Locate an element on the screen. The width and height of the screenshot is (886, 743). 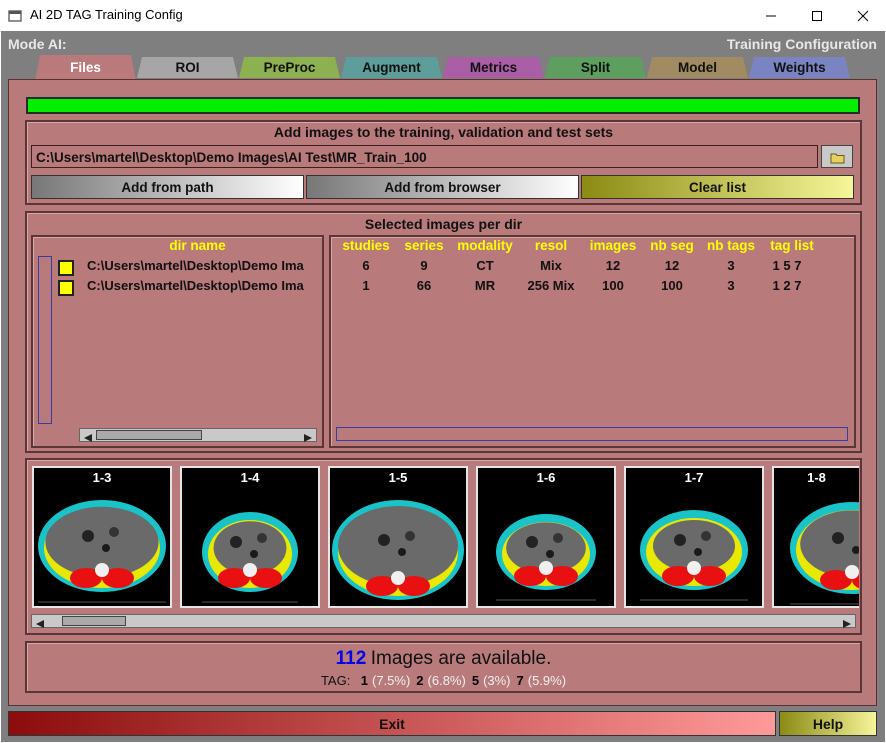
clear-list-button: Clear list is located at coordinates (717, 187).